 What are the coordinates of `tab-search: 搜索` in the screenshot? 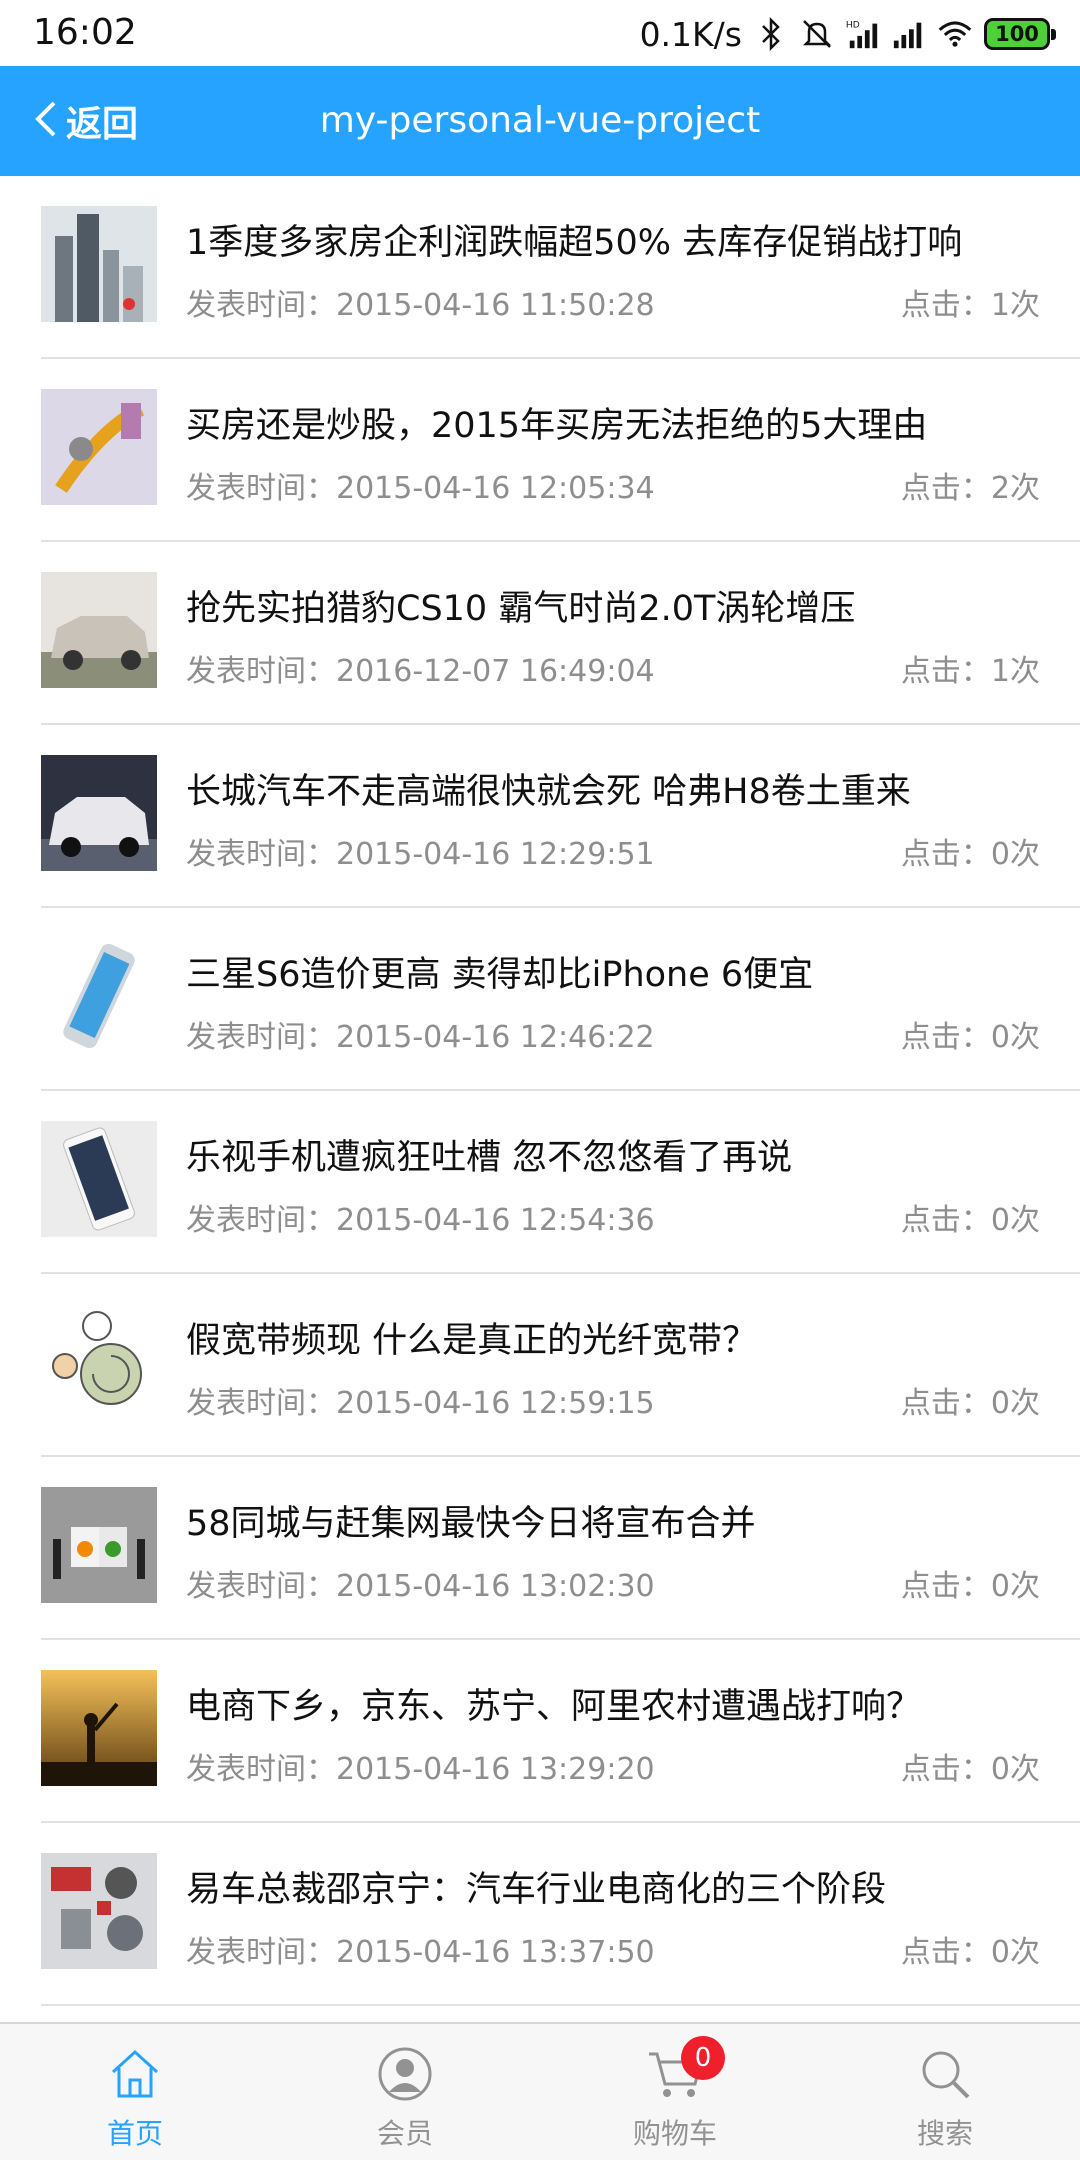 It's located at (945, 2092).